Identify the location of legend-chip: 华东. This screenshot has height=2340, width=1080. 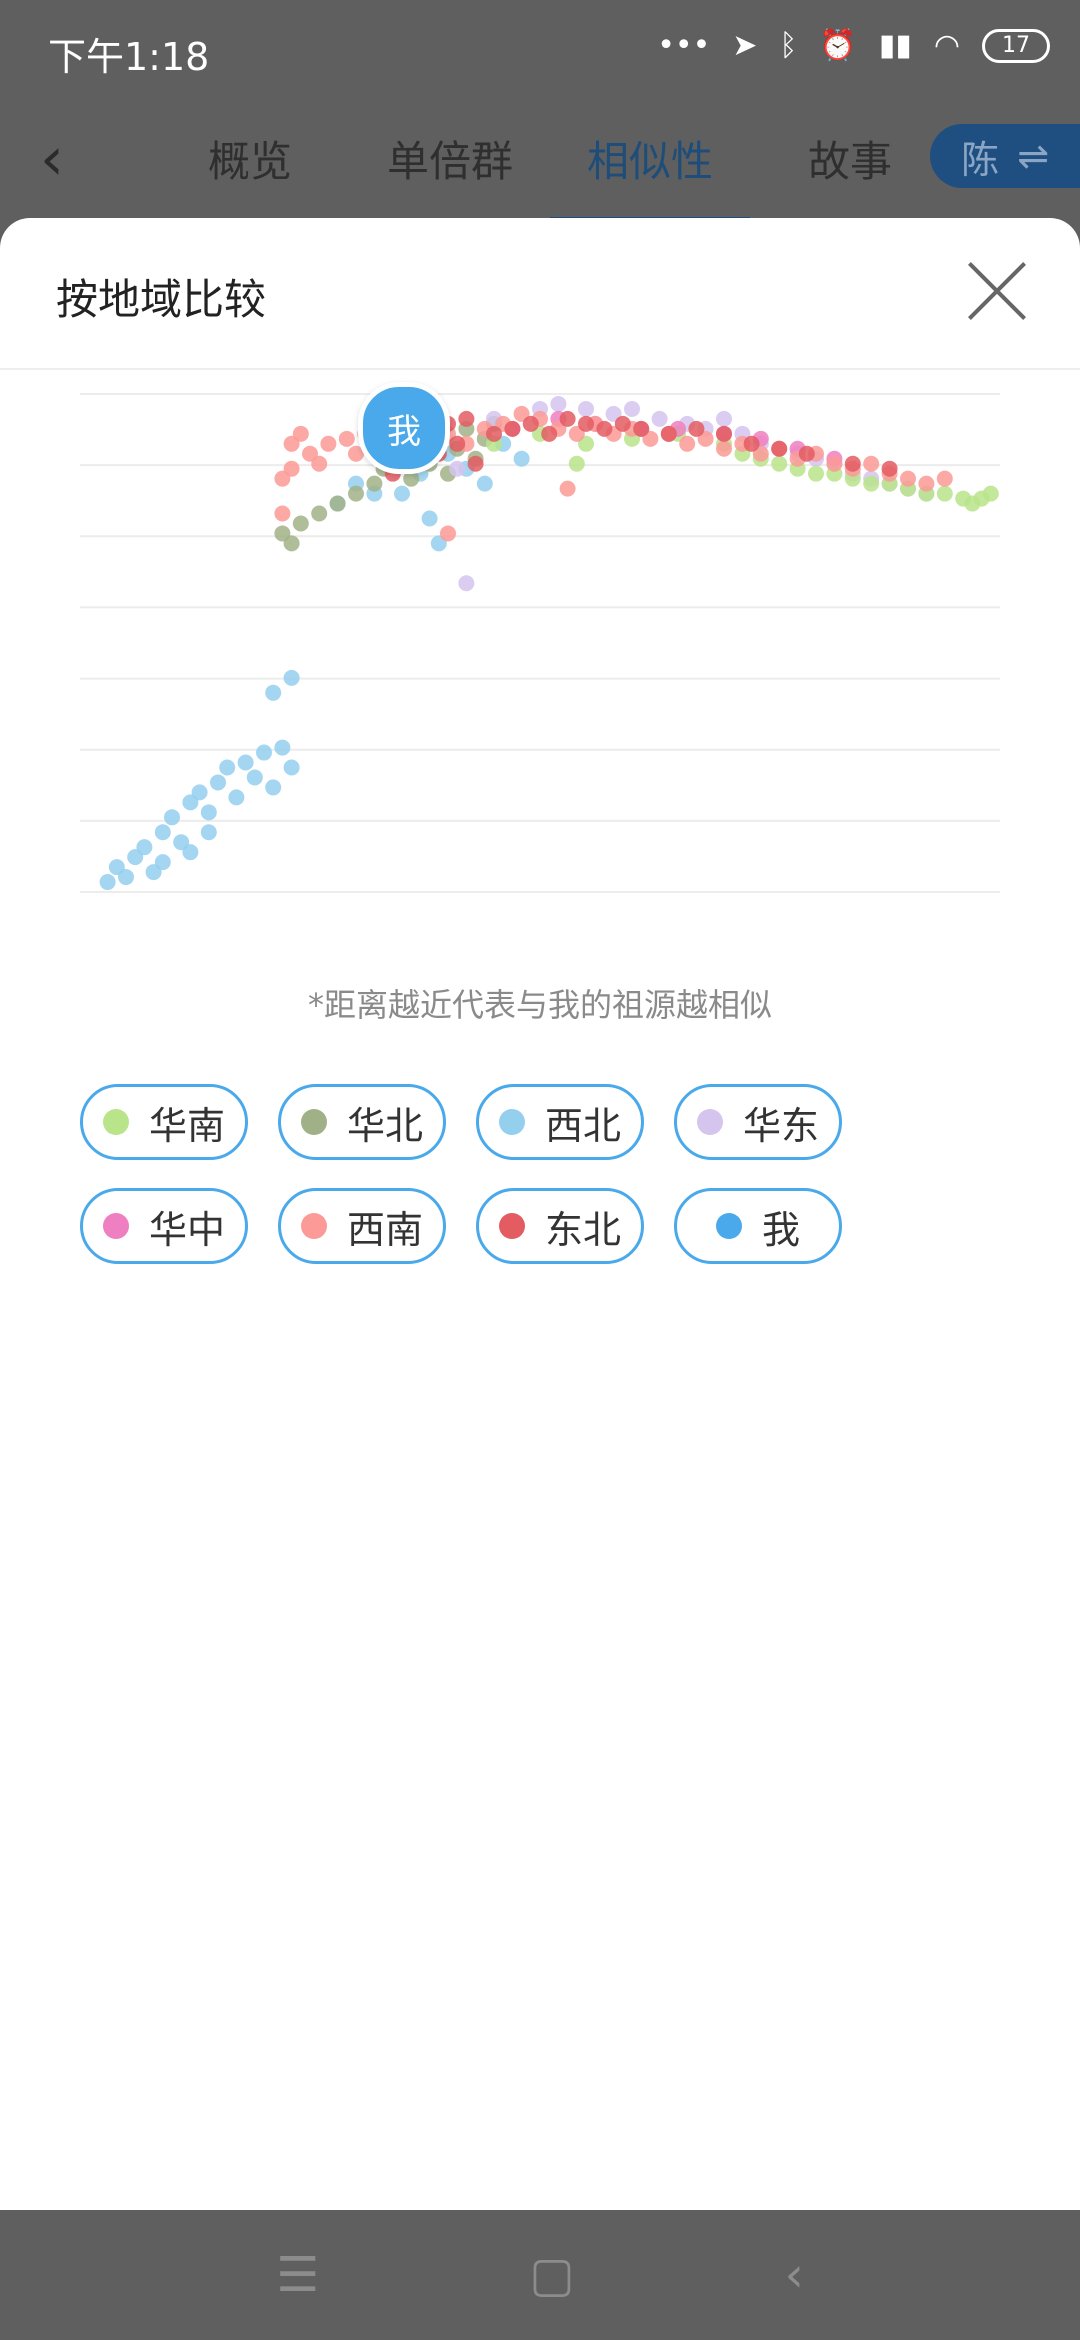
(758, 1122).